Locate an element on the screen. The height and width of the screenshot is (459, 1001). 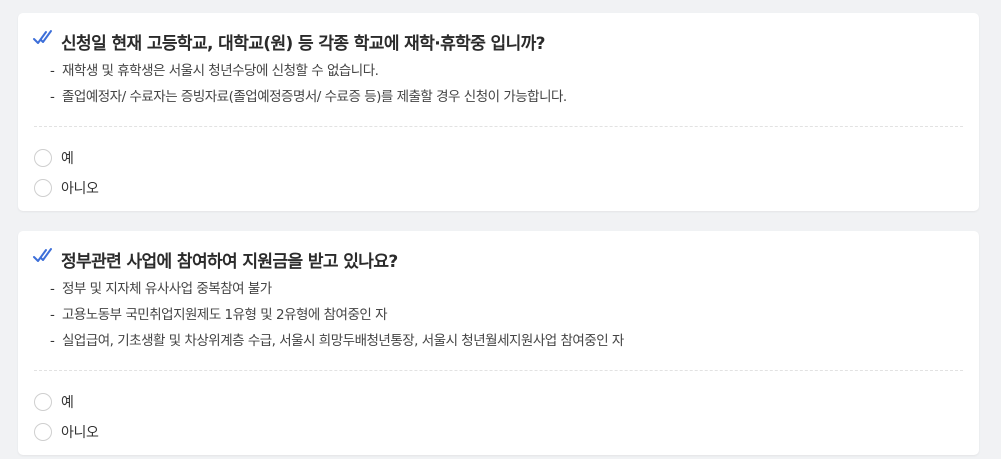
question-header: 신청일 현재 고등학교, 대학교(원) 등 각종 학교에 재학·휴학중 입니까? is located at coordinates (289, 41).